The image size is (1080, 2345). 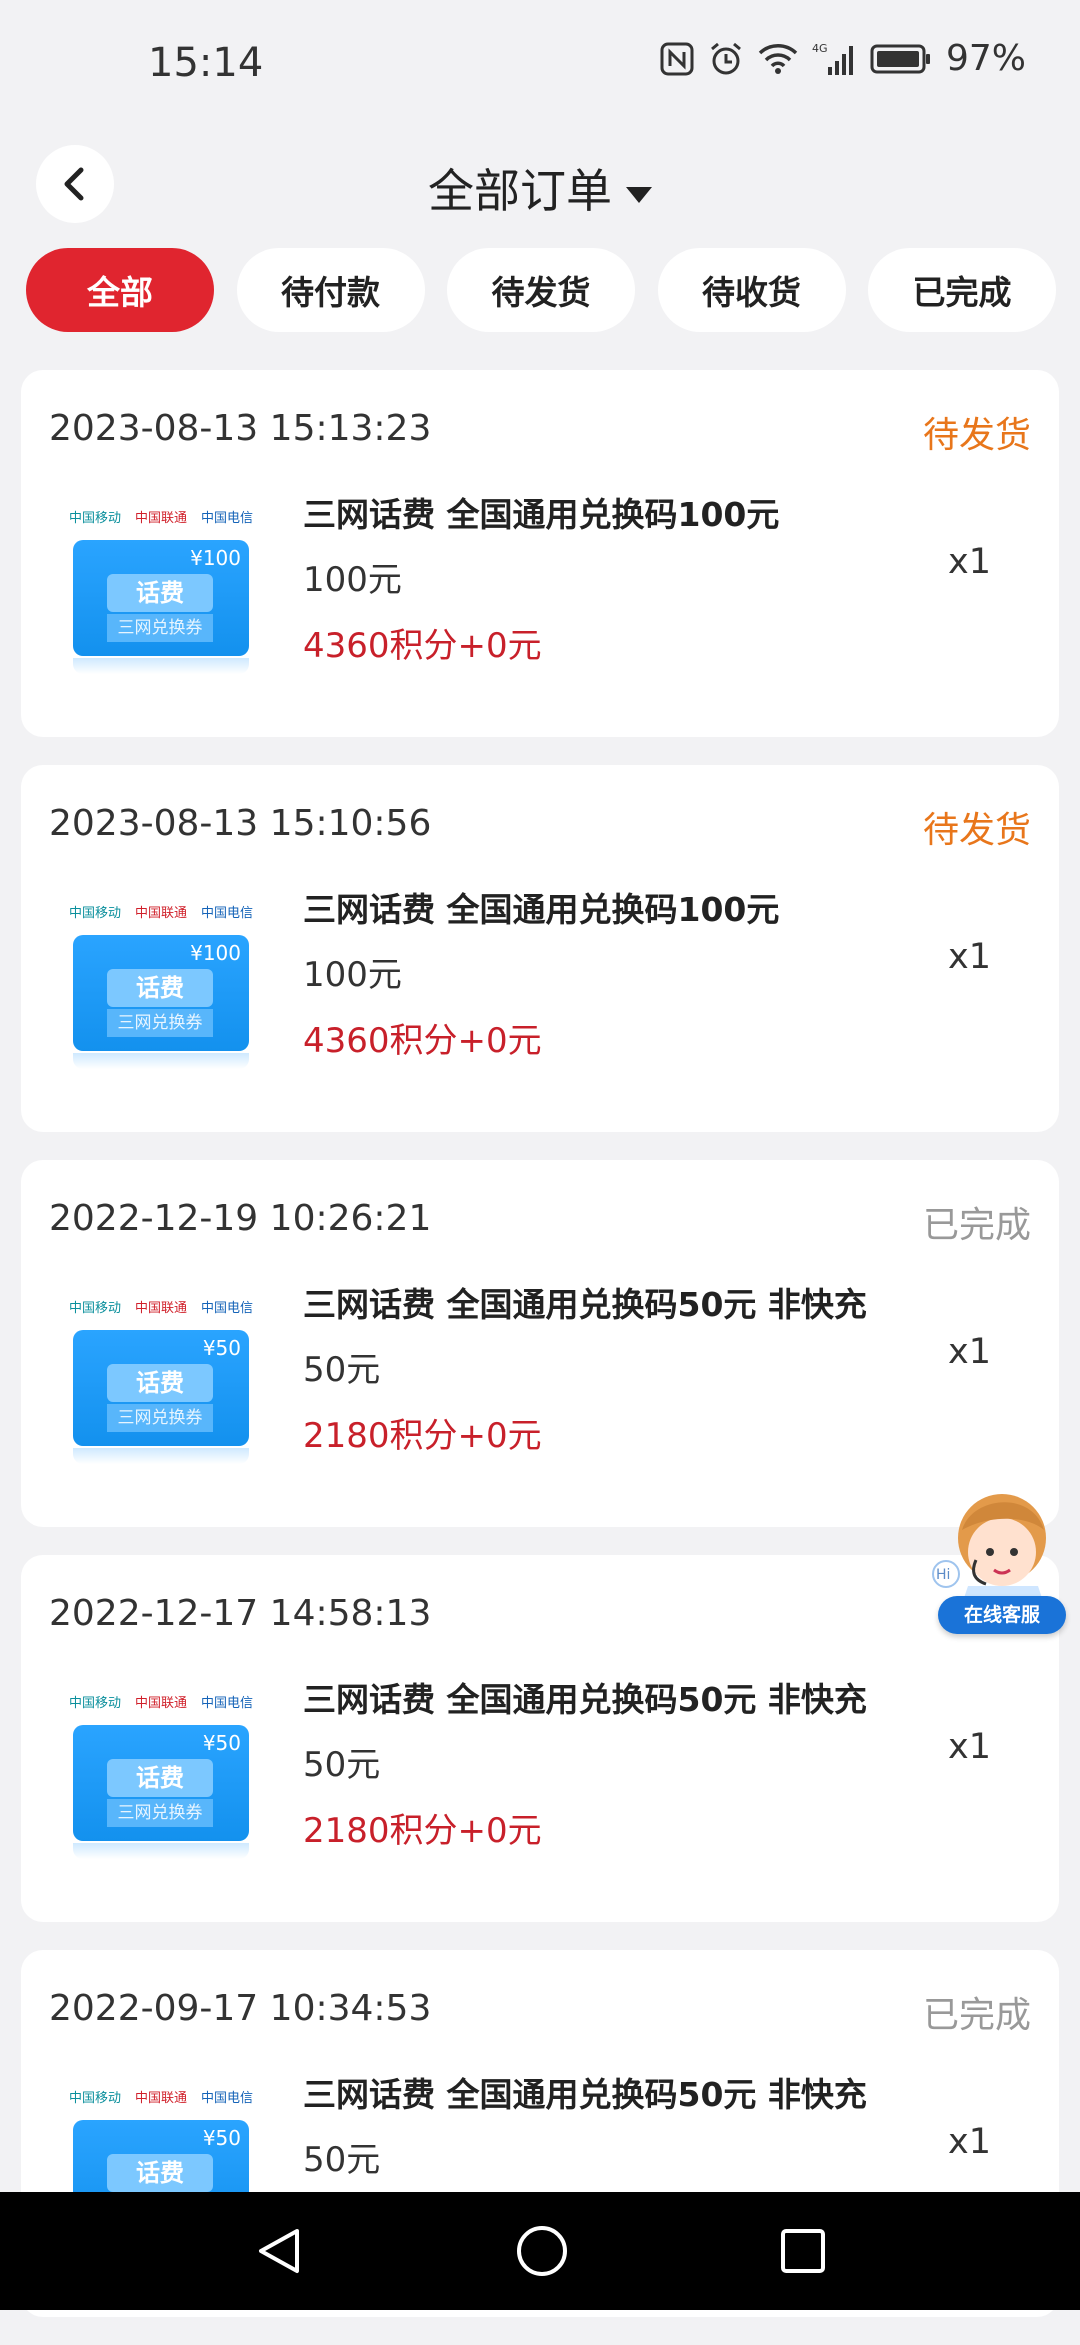 What do you see at coordinates (240, 1218) in the screenshot?
I see `order-date: 2022-12-19 10:26:21` at bounding box center [240, 1218].